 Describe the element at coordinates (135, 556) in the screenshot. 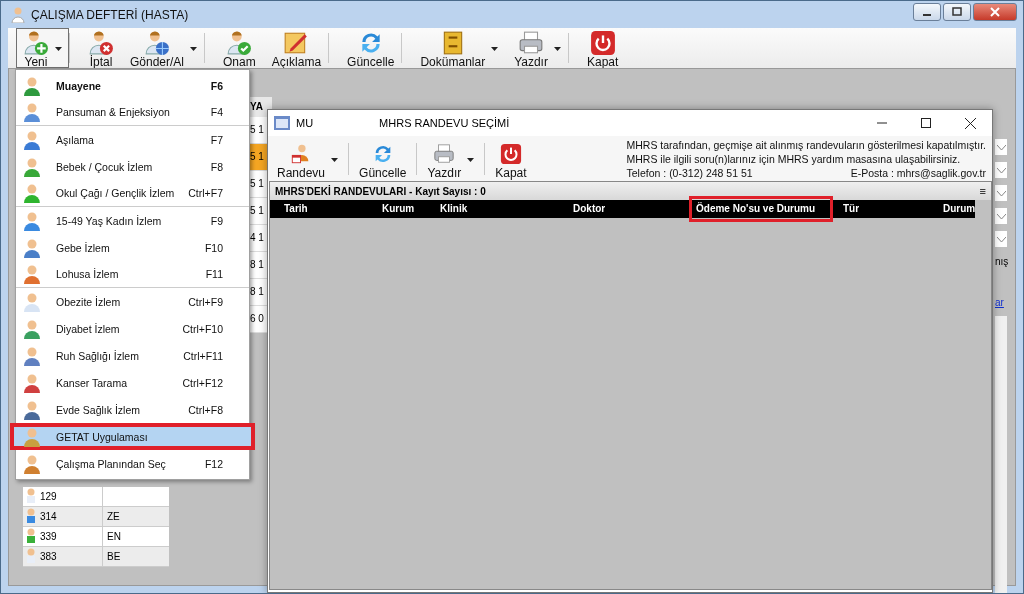

I see `table-cell: BE` at that location.